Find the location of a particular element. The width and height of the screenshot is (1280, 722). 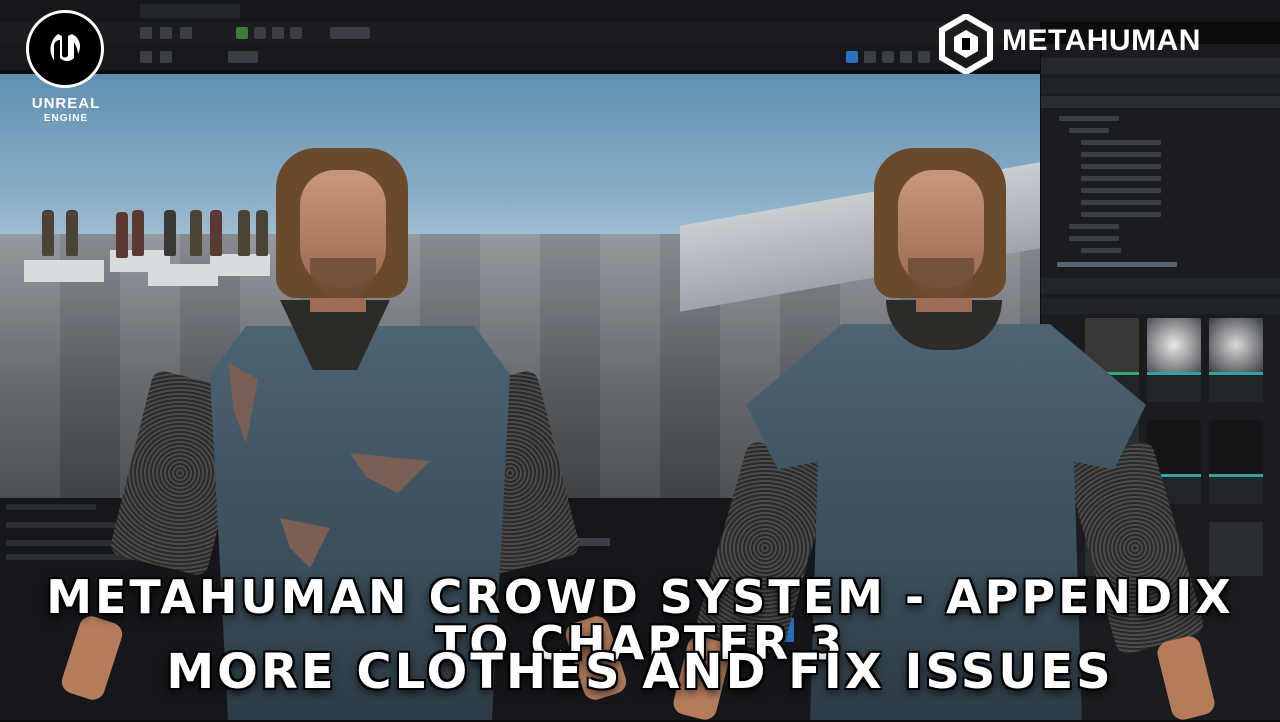

metahuman-logo-icon is located at coordinates (966, 44).